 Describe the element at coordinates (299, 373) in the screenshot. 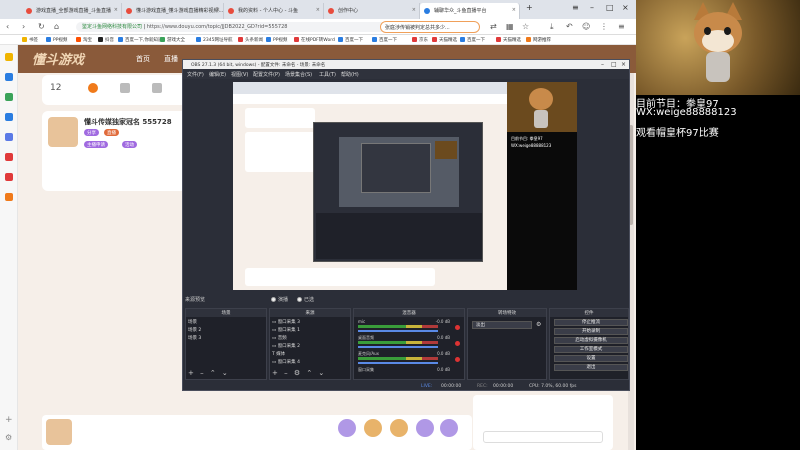

I see `source-controls: + – ⚙ ⌃ ⌄` at that location.